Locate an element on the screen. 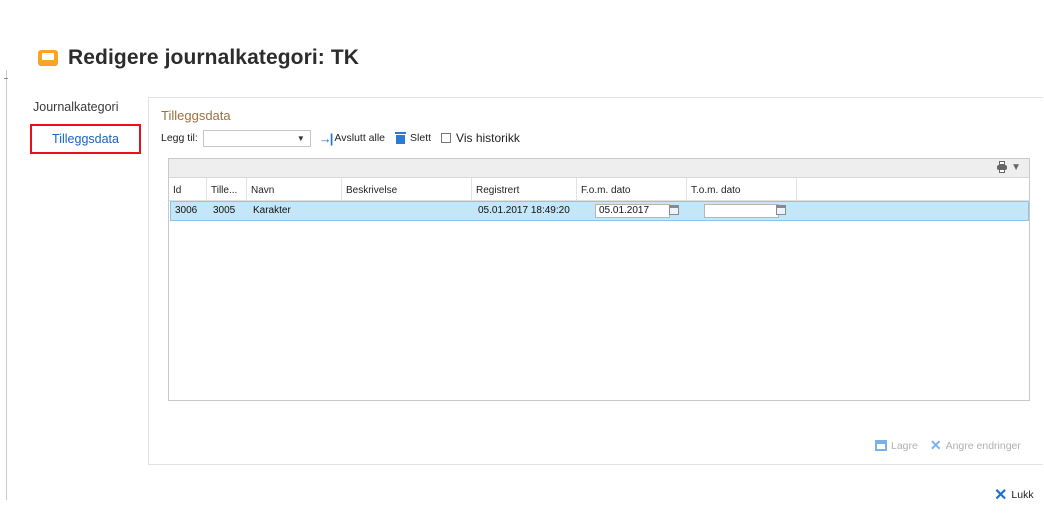  column-header-registrert: Registrert is located at coordinates (524, 189).